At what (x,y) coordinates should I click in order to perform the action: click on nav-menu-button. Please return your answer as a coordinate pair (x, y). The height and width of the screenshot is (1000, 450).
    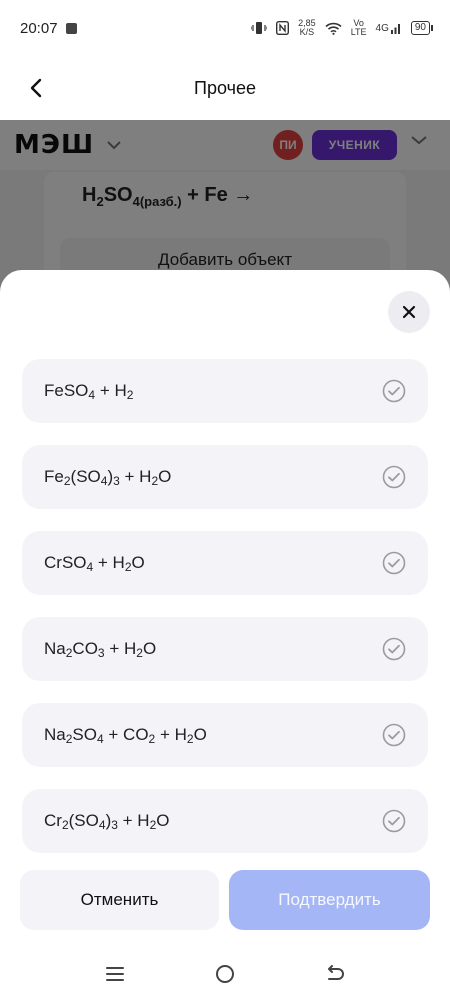
    Looking at the image, I should click on (115, 974).